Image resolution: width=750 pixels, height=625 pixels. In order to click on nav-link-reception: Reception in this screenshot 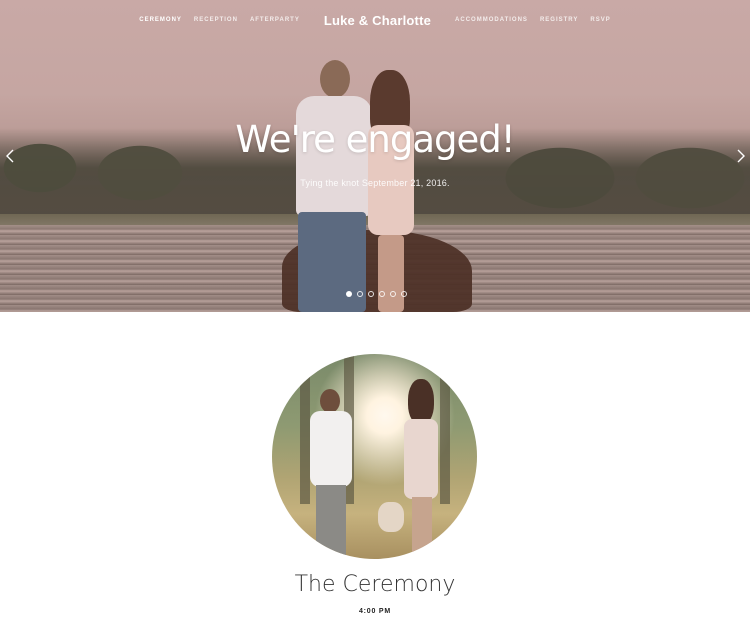, I will do `click(216, 20)`.